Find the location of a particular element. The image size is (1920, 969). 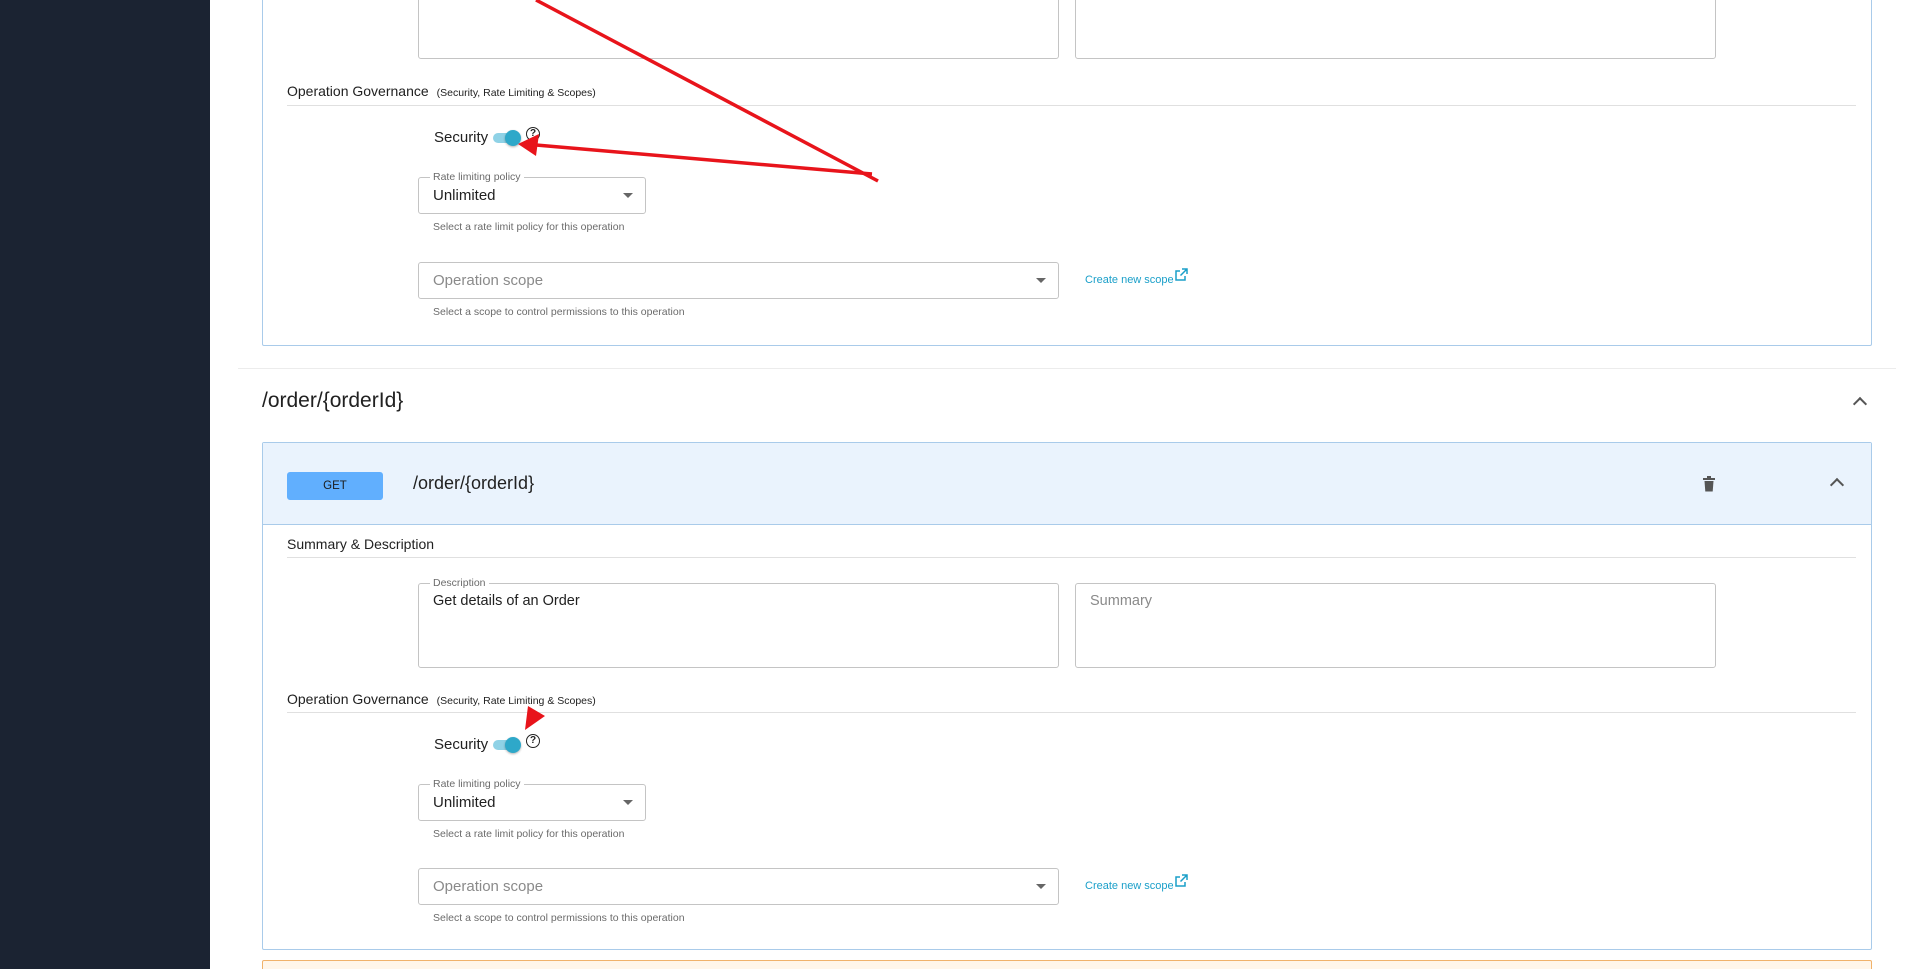

rate-limit-select: Rate limiting policy Unlimited is located at coordinates (532, 799).